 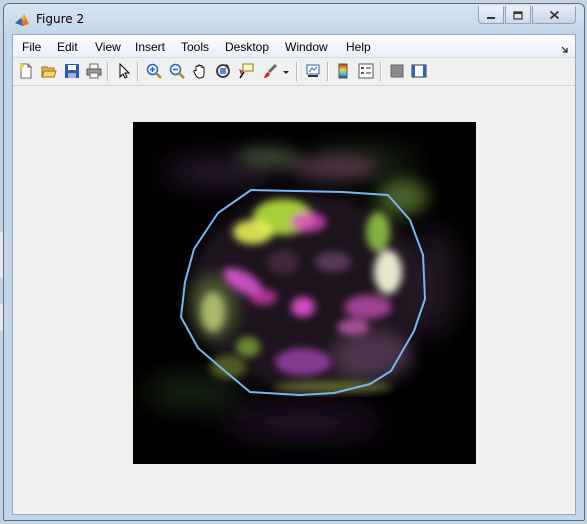 What do you see at coordinates (306, 47) in the screenshot?
I see `menu-window: Window` at bounding box center [306, 47].